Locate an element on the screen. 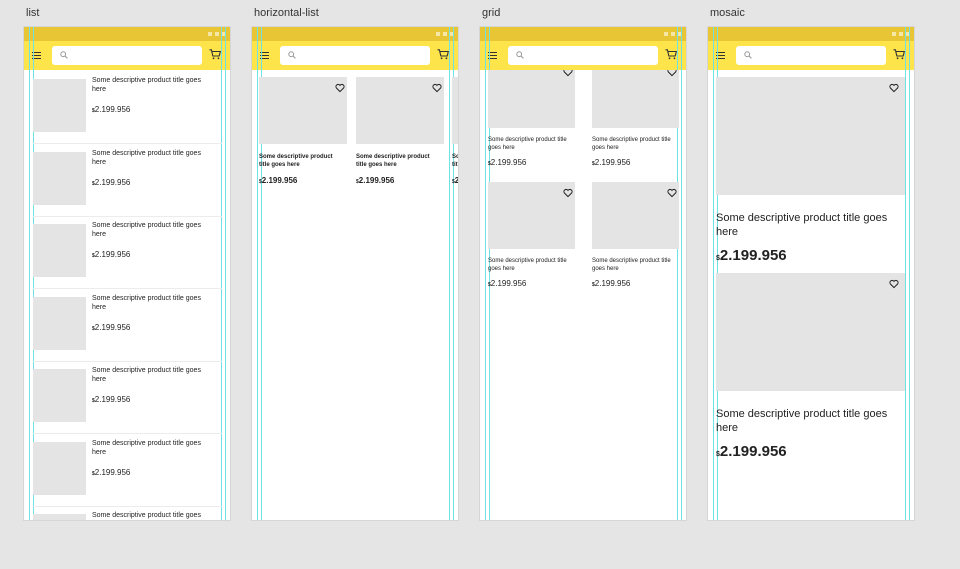 The height and width of the screenshot is (569, 960). status-bar is located at coordinates (811, 34).